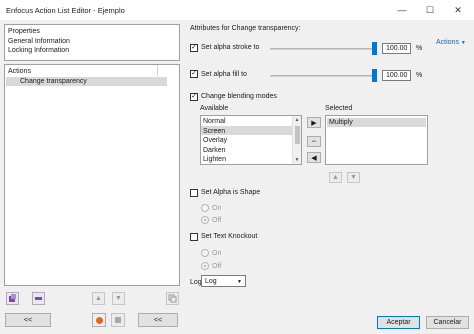 The image size is (474, 334). I want to click on attributes-heading: Attributes for Change transparency:, so click(245, 28).